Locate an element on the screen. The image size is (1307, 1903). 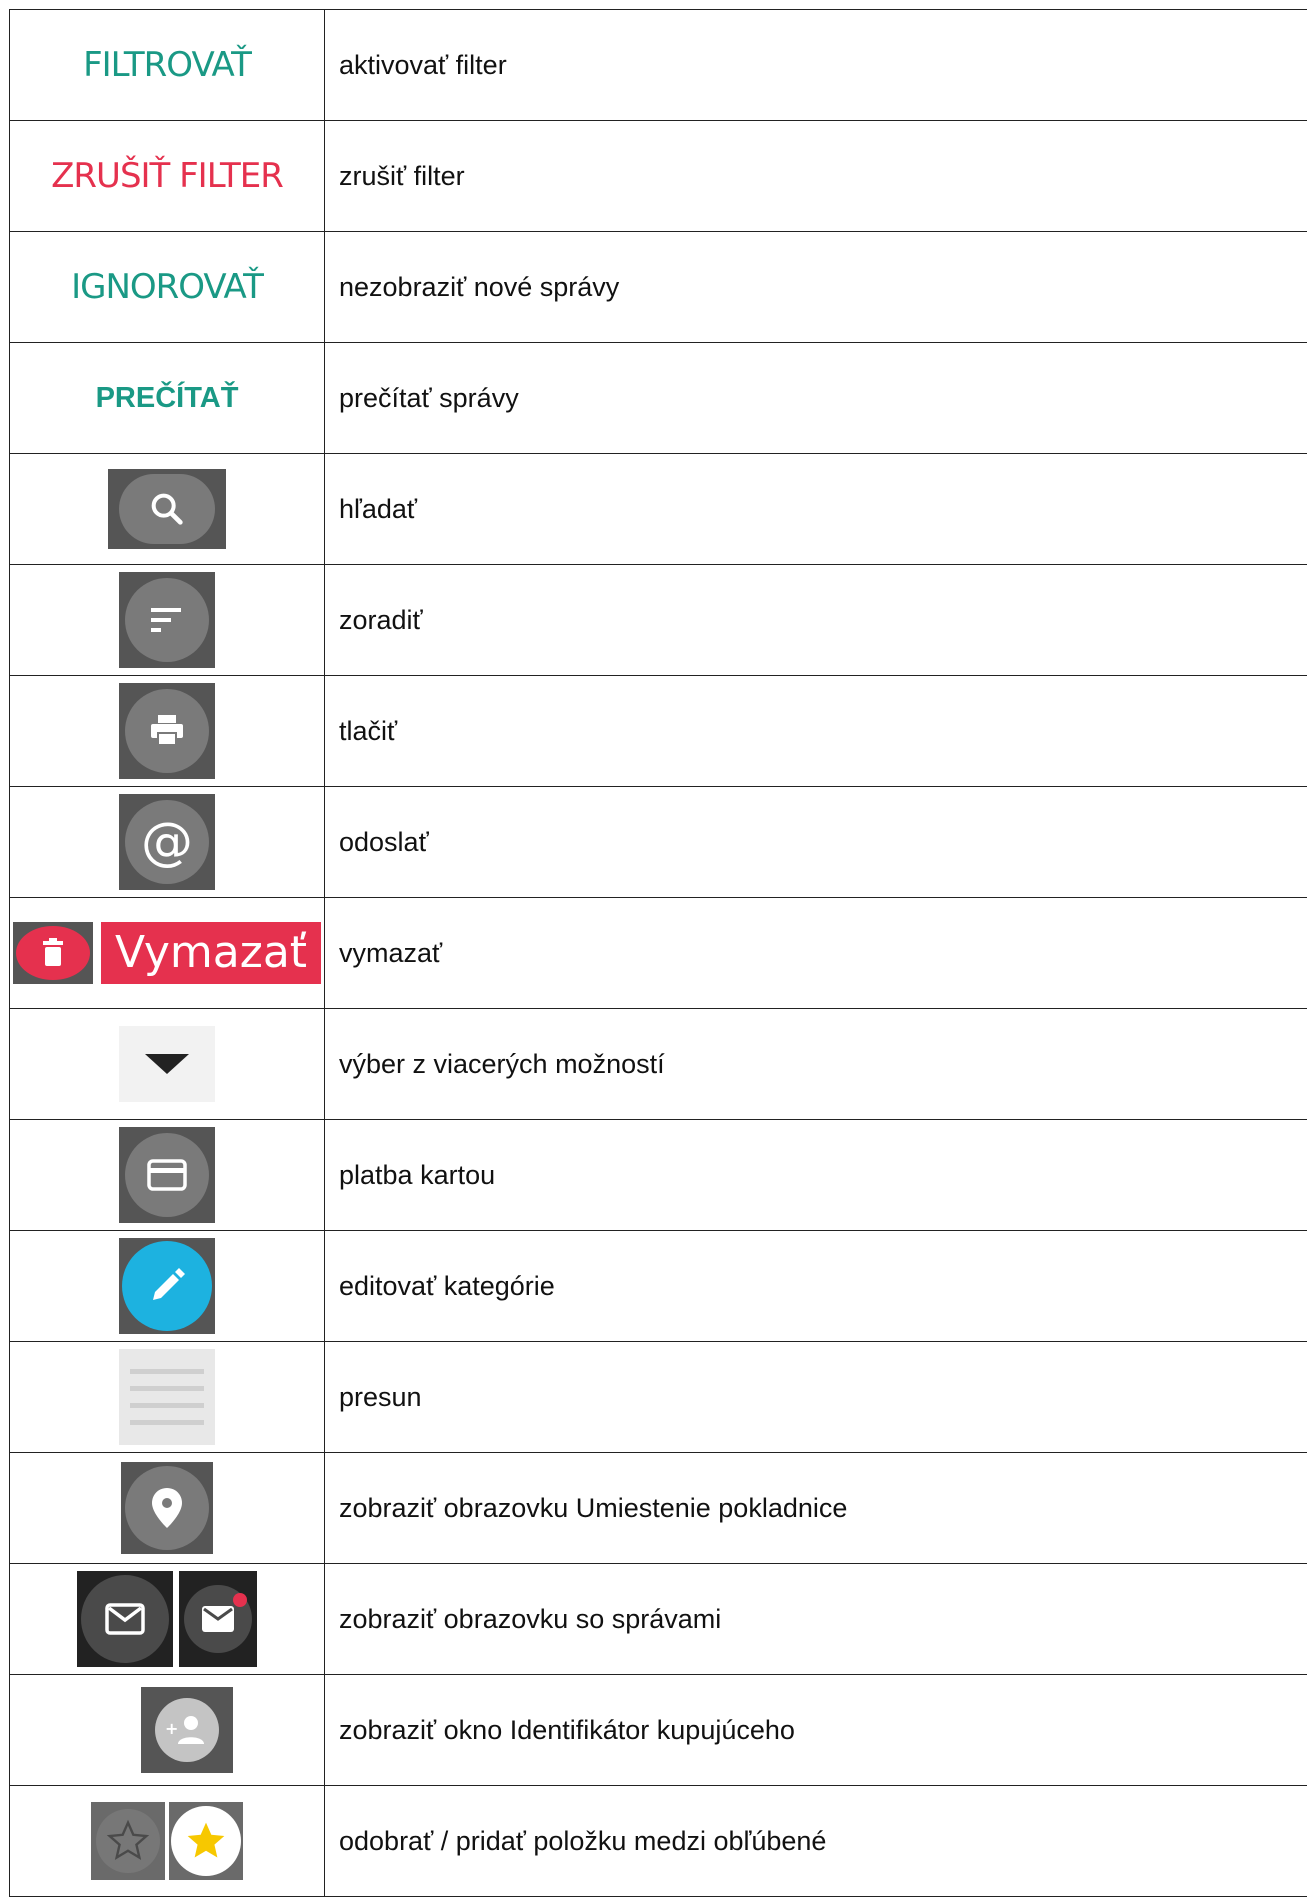
pencil-icon is located at coordinates (167, 1286).